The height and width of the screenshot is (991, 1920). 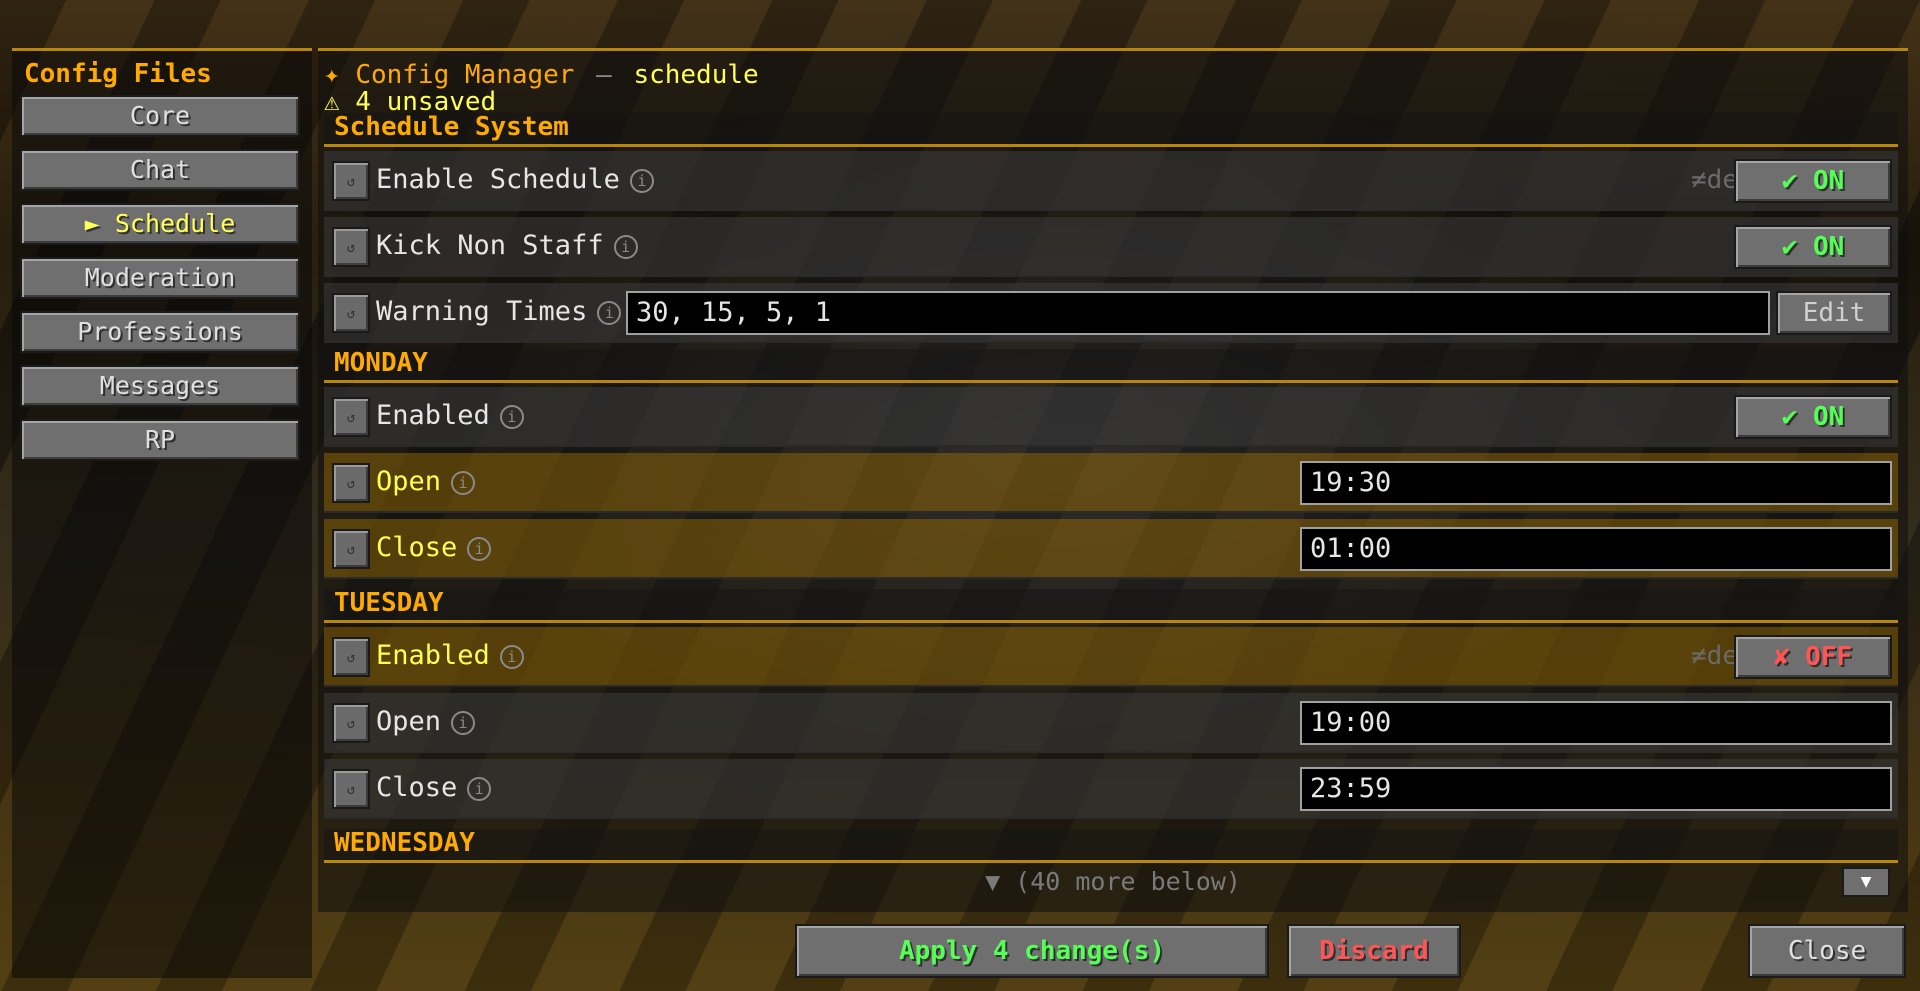 I want to click on monday-enabled-toggle: ✔ ON, so click(x=1813, y=417).